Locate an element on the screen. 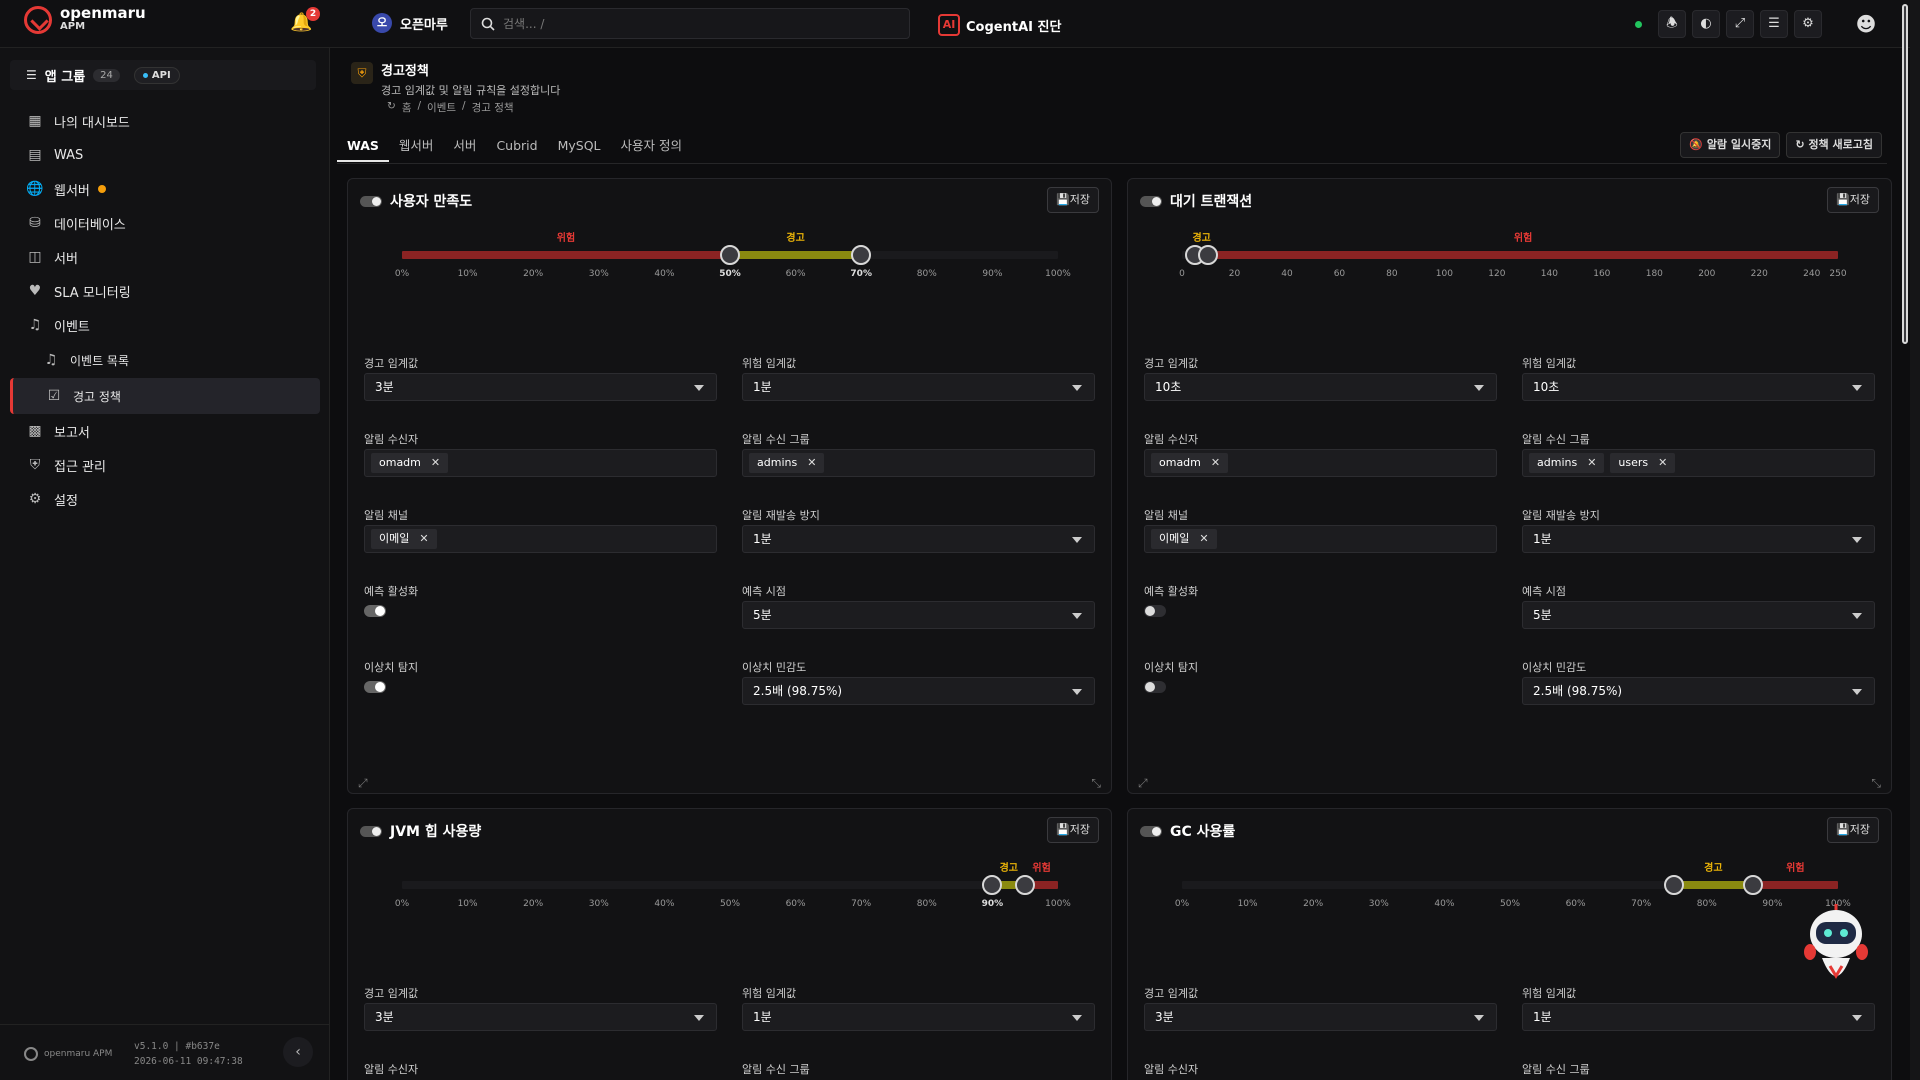 This screenshot has width=1920, height=1080. fullscreen-button: ⤢ is located at coordinates (1740, 24).